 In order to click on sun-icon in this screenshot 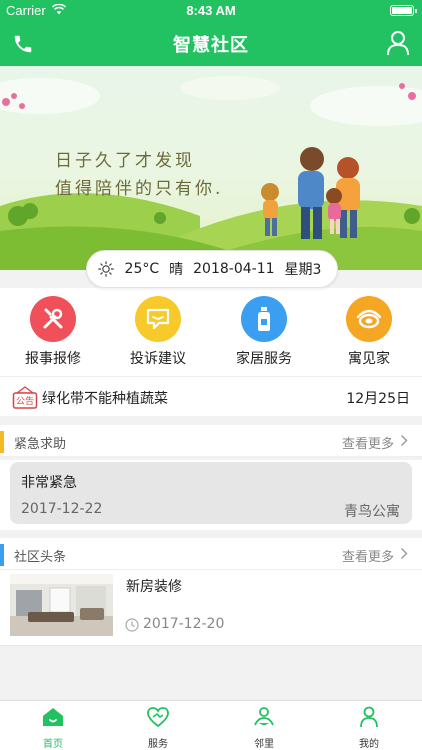, I will do `click(105, 269)`.